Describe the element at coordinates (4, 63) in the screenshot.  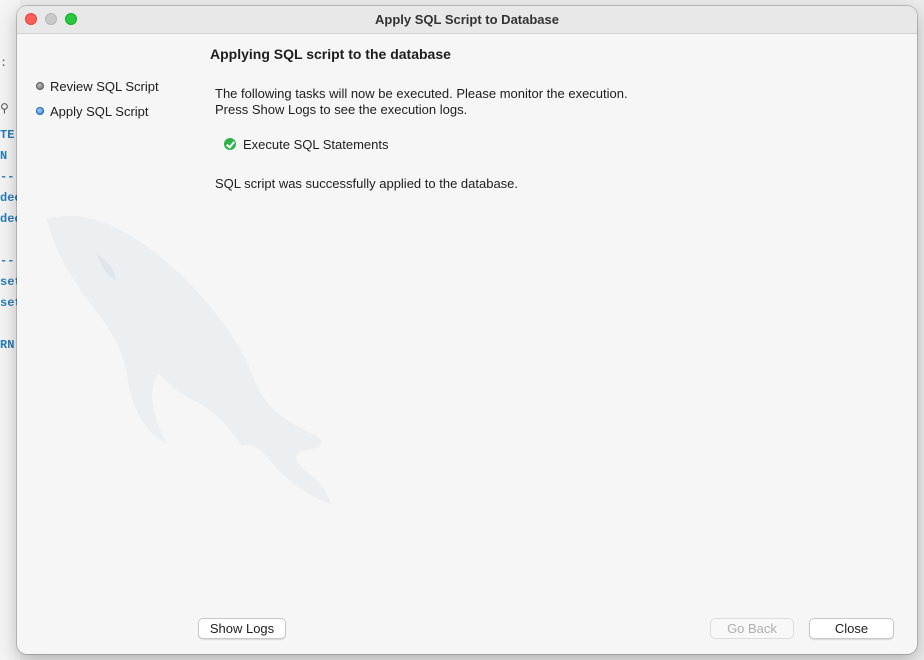
I see `code-fragment: :` at that location.